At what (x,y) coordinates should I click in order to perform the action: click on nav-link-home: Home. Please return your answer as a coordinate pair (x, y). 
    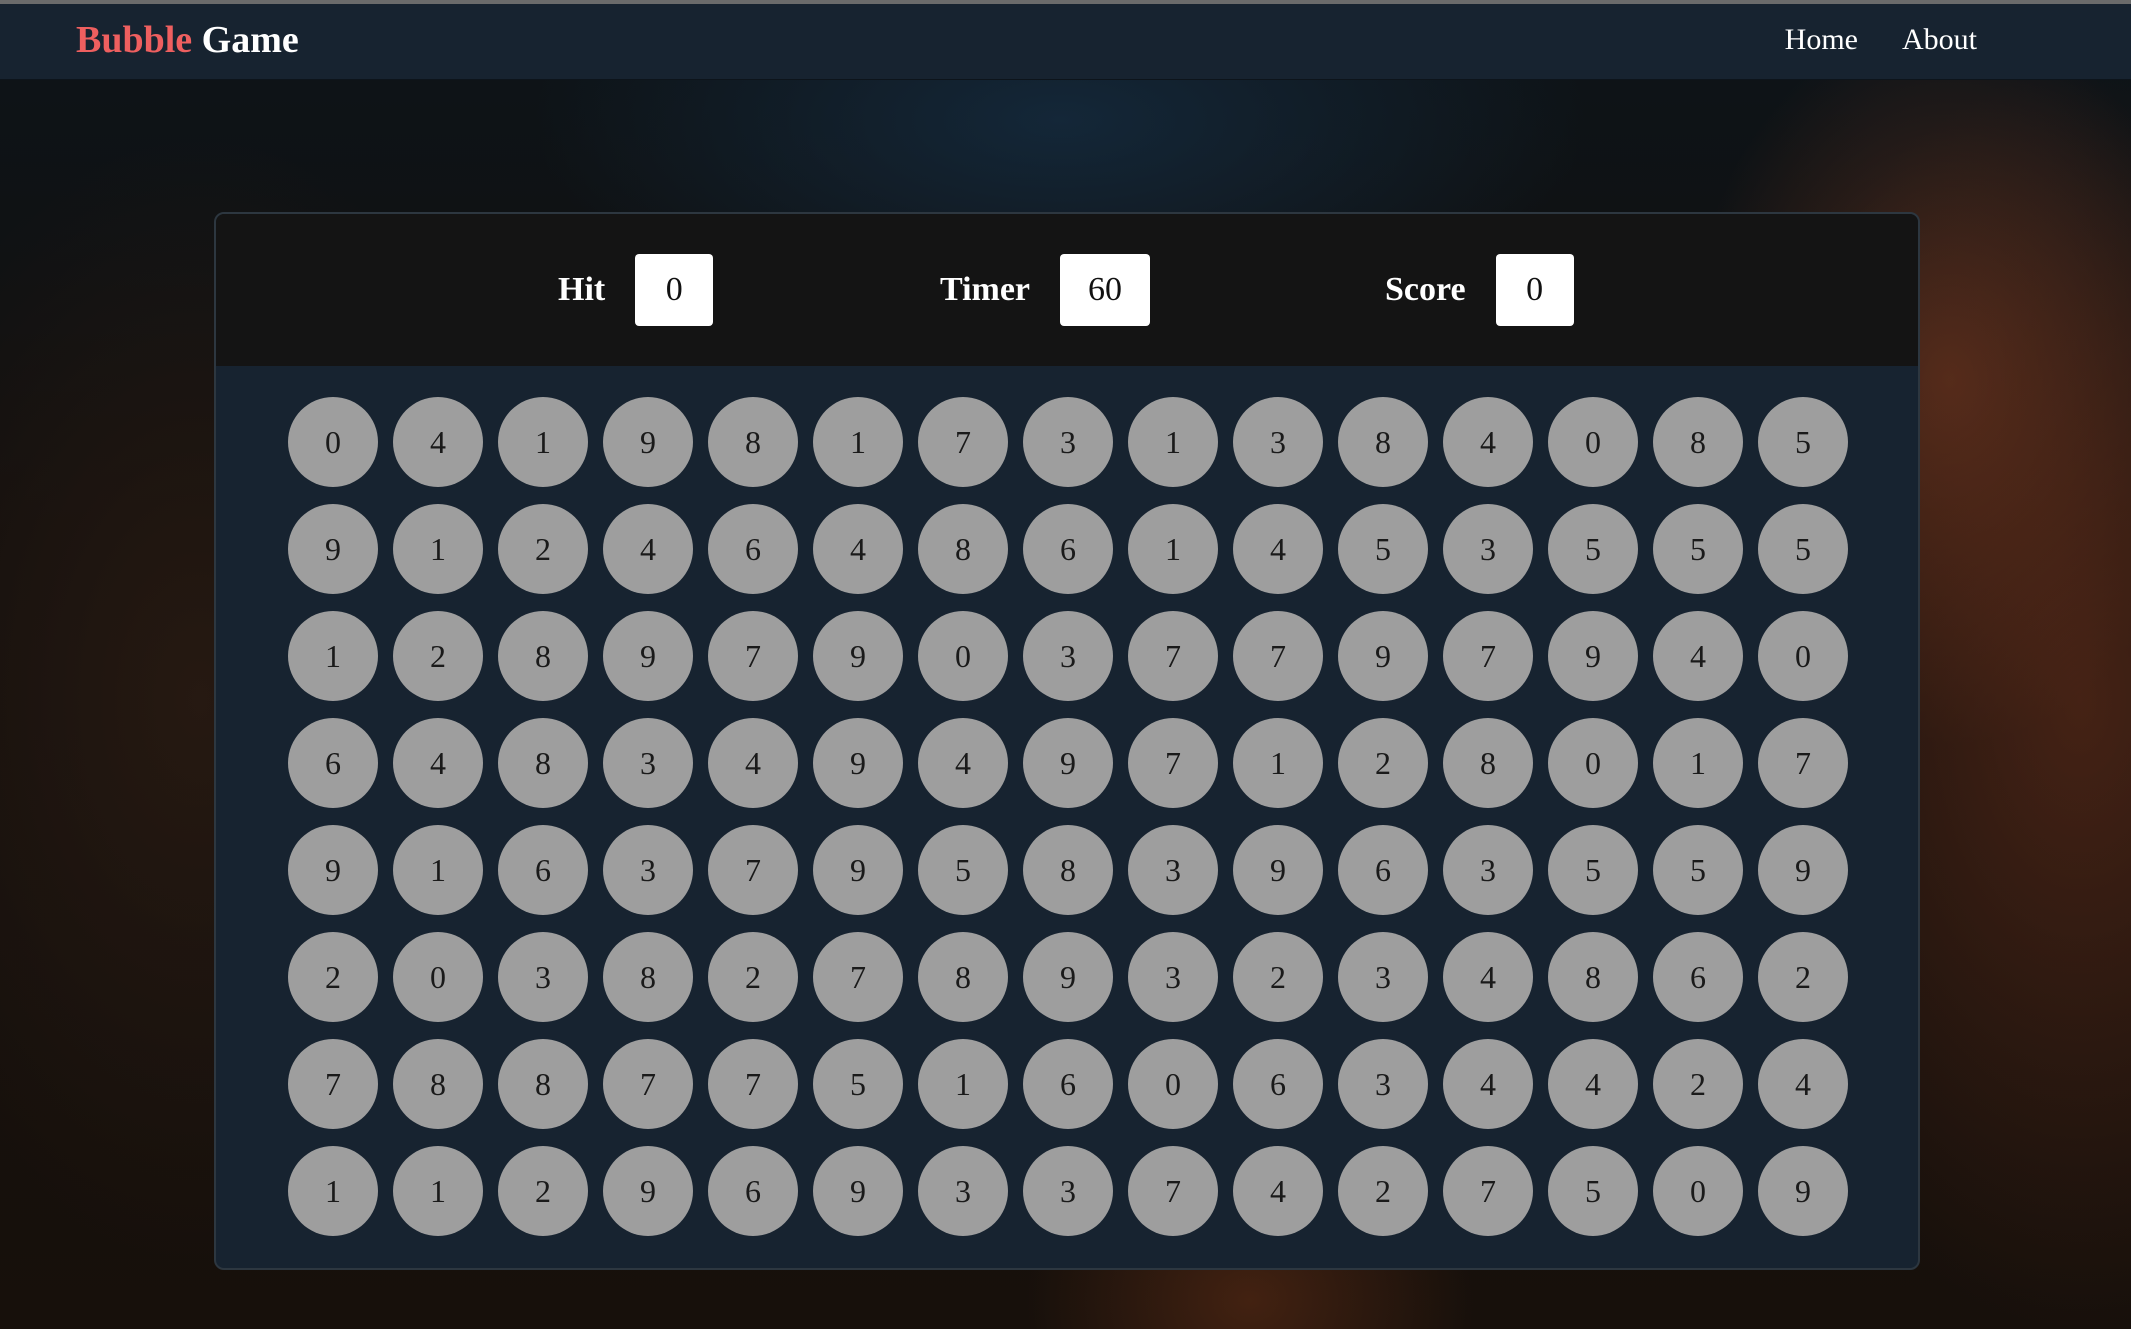
    Looking at the image, I should click on (1821, 40).